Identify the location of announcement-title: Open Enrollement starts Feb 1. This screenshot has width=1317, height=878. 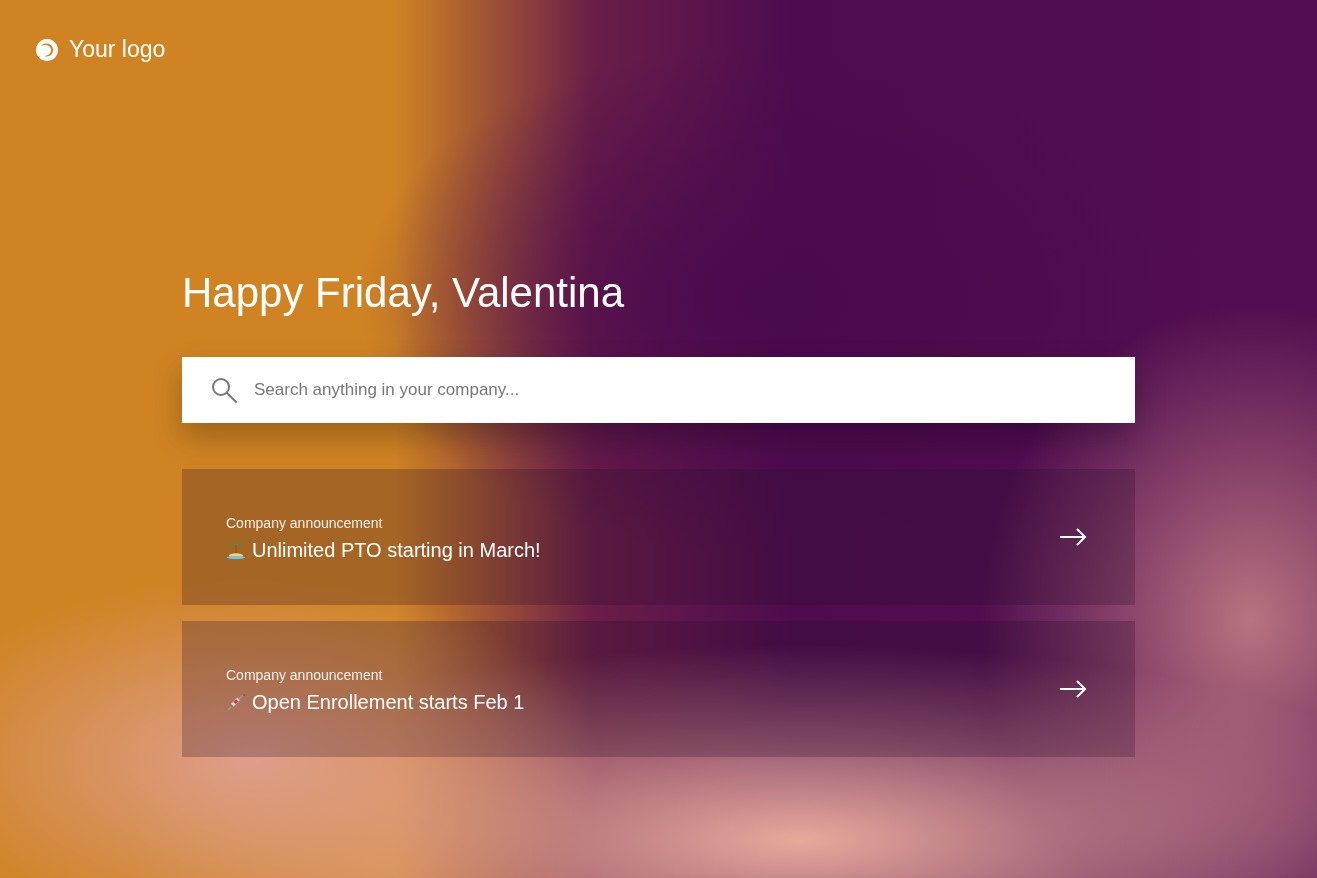
(388, 702).